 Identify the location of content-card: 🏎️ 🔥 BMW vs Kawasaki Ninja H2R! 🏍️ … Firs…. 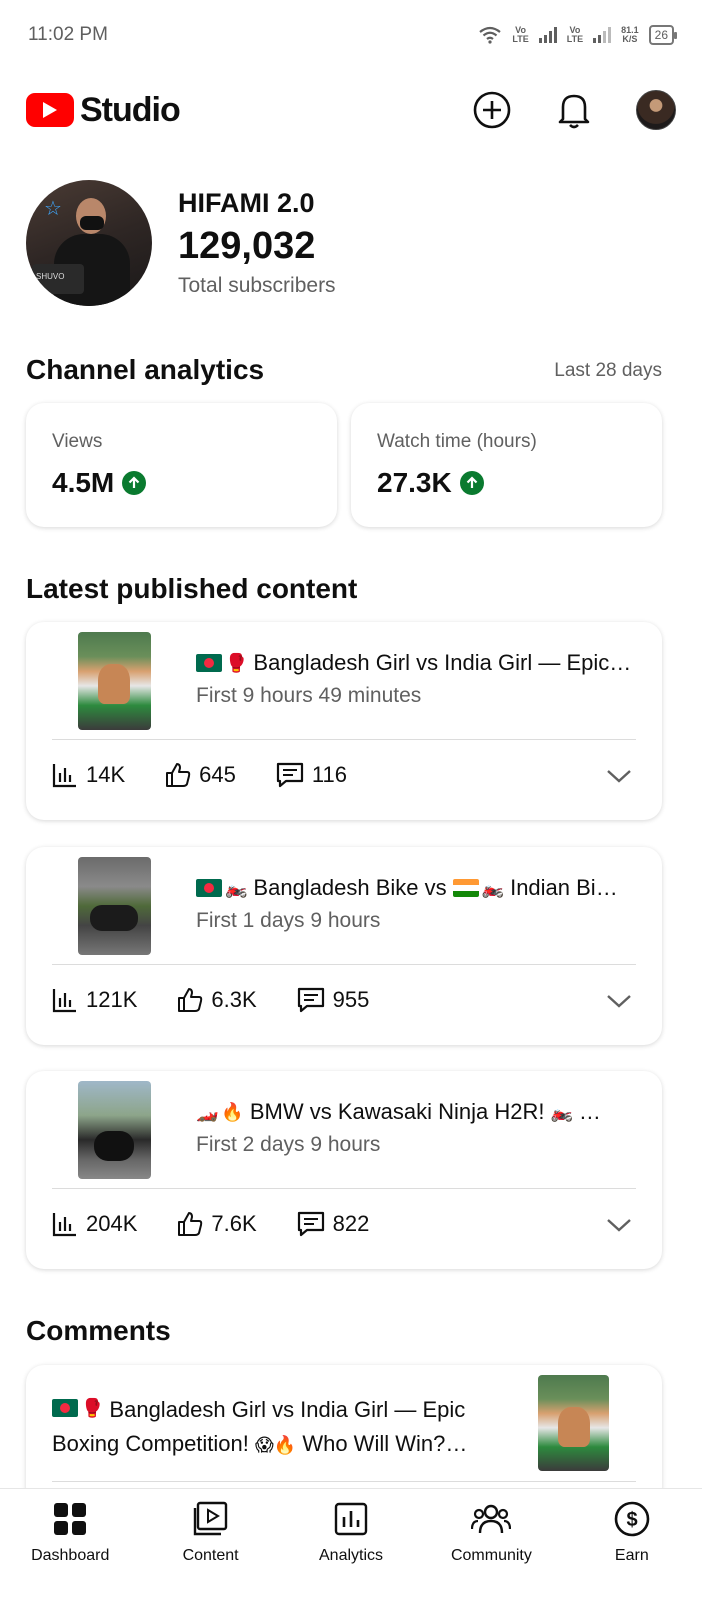
(344, 1170).